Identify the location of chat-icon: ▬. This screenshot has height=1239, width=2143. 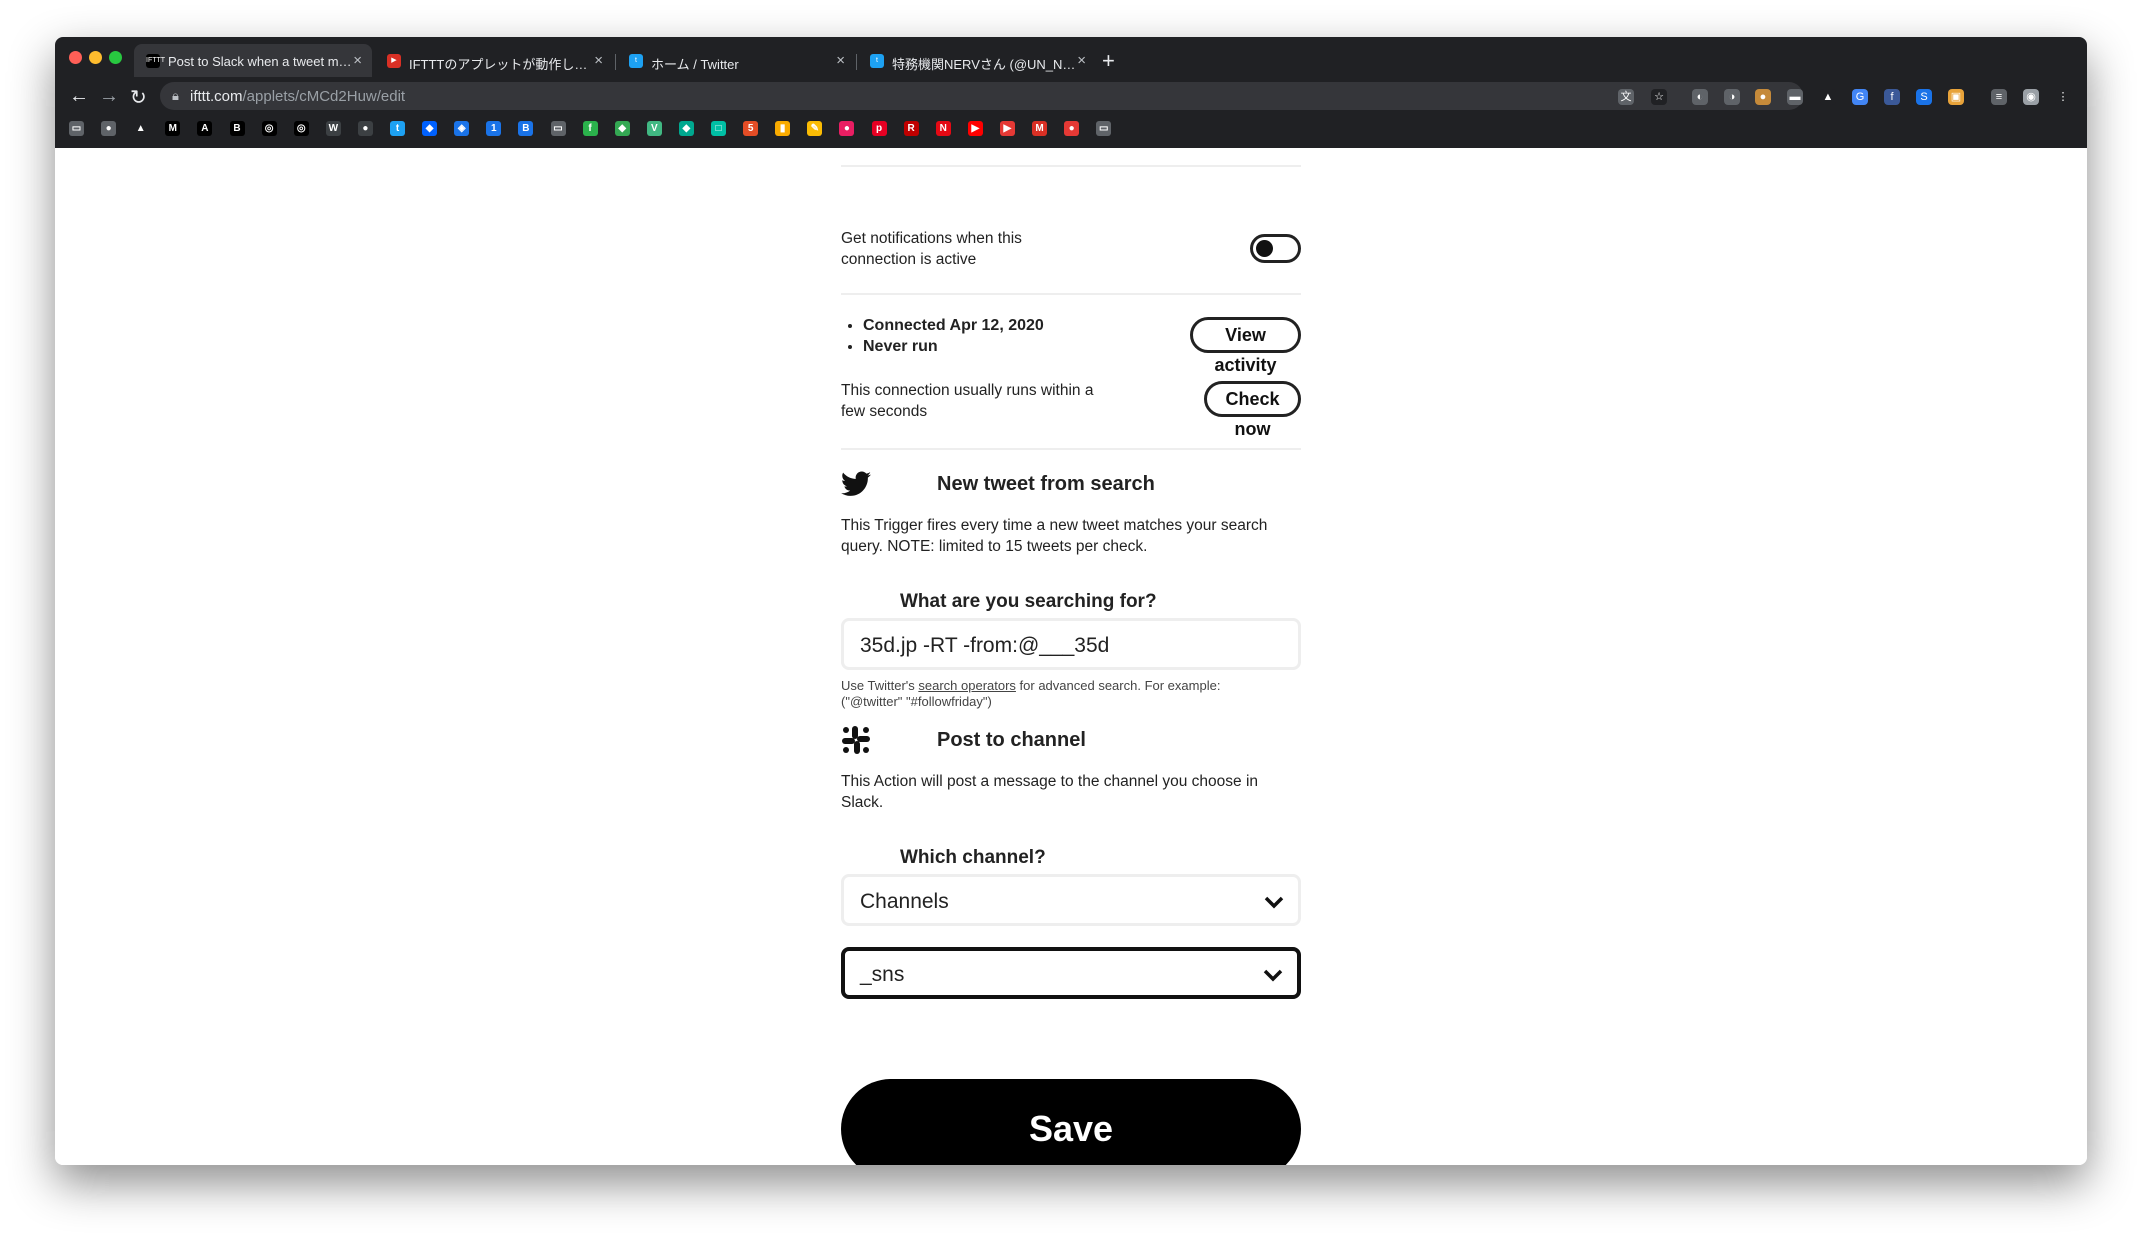
(1795, 97).